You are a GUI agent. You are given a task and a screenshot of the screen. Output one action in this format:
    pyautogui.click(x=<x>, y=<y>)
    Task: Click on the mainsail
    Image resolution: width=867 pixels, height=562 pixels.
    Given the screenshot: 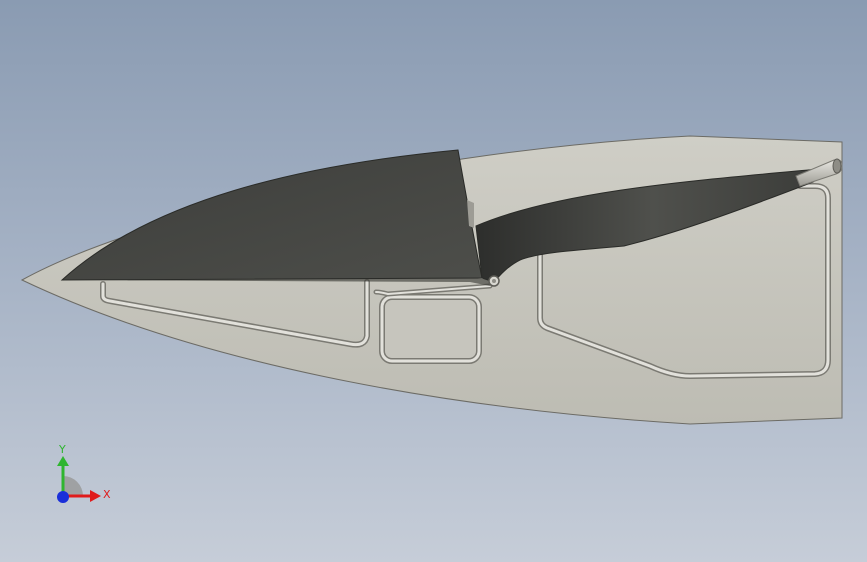 What is the action you would take?
    pyautogui.click(x=271, y=215)
    